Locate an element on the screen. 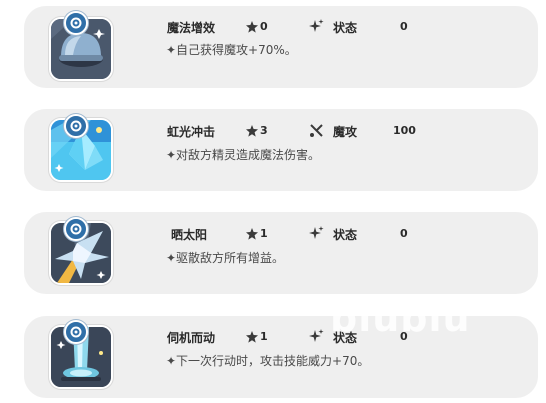 The width and height of the screenshot is (546, 403). skill-description: ✦自己获得魔攻+70%。 is located at coordinates (231, 50).